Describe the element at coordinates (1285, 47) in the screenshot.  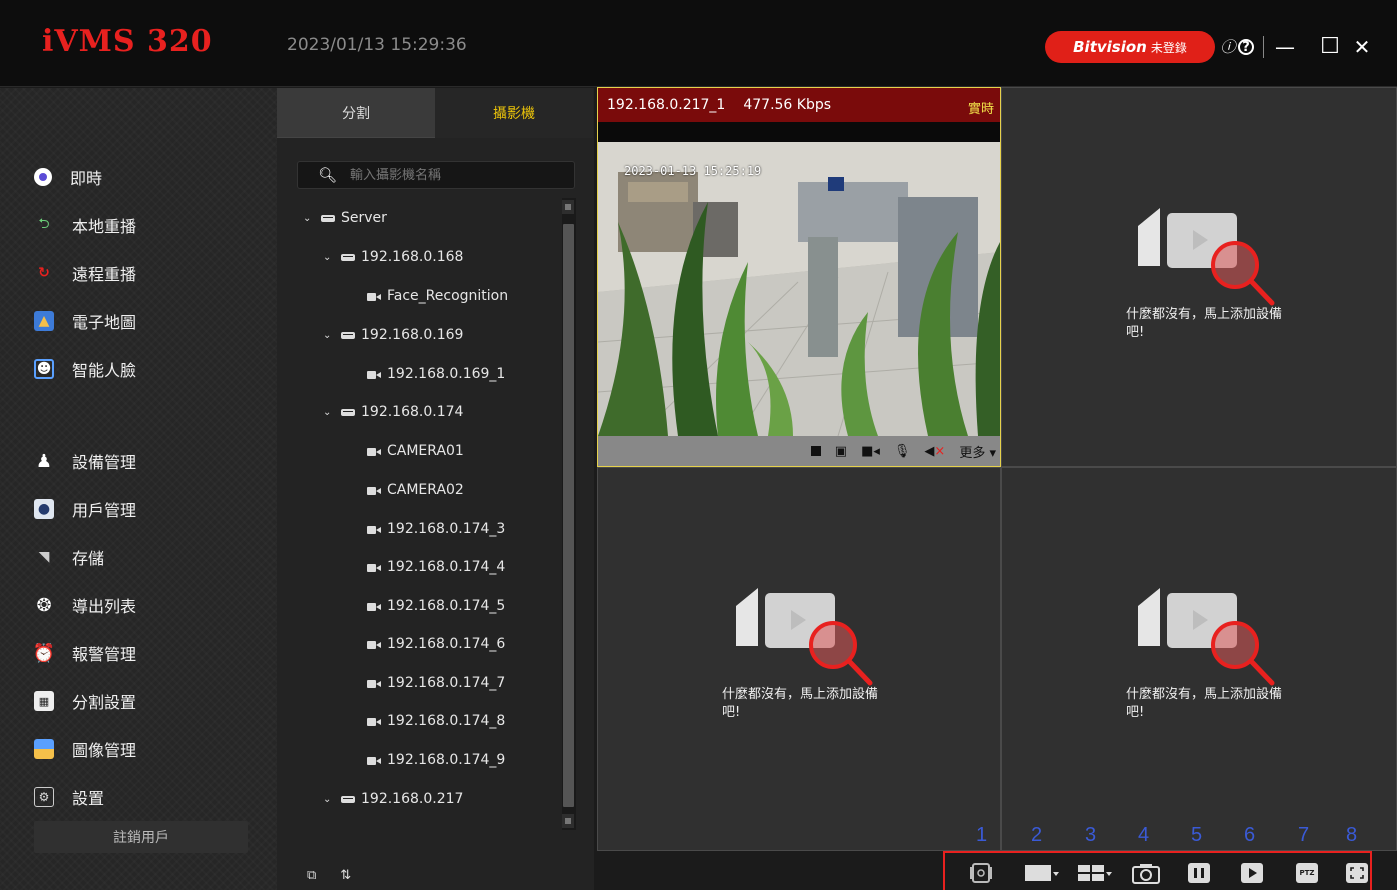
I see `minimize-button: —` at that location.